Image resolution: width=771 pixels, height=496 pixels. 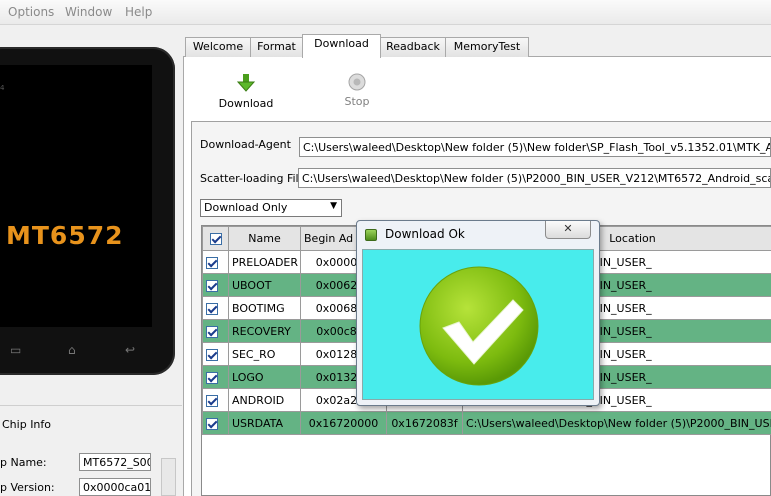 What do you see at coordinates (264, 423) in the screenshot?
I see `row-name: USRDATA` at bounding box center [264, 423].